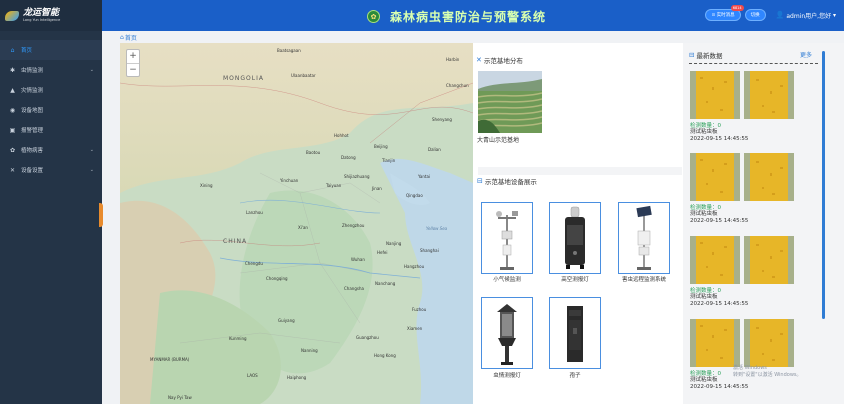 This screenshot has width=844, height=404. Describe the element at coordinates (394, 243) in the screenshot. I see `map-label: Nanjing` at that location.